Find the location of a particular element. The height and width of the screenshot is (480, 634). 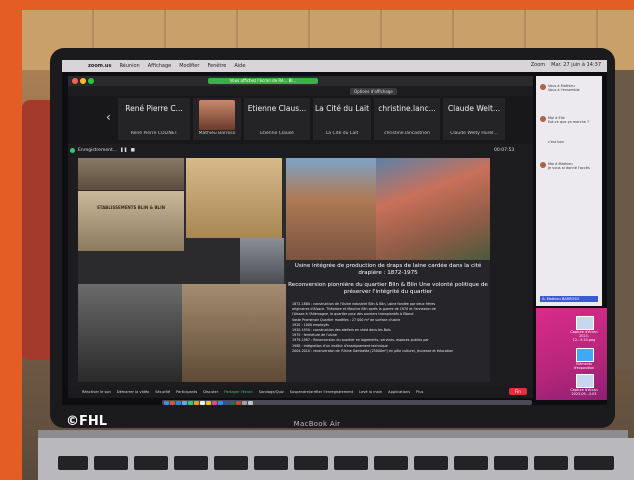

menu-app: zoom.us is located at coordinates (99, 66).